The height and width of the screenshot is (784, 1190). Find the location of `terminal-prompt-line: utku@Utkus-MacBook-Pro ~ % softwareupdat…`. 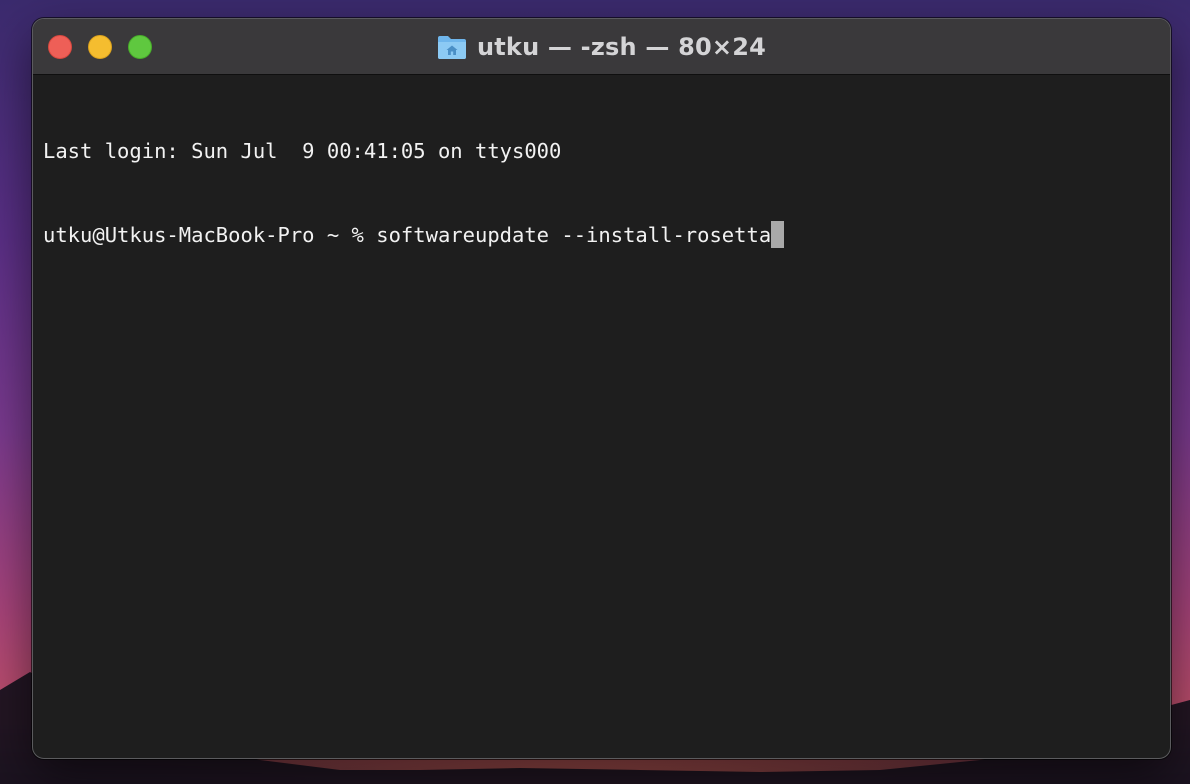

terminal-prompt-line: utku@Utkus-MacBook-Pro ~ % softwareupdat… is located at coordinates (601, 235).